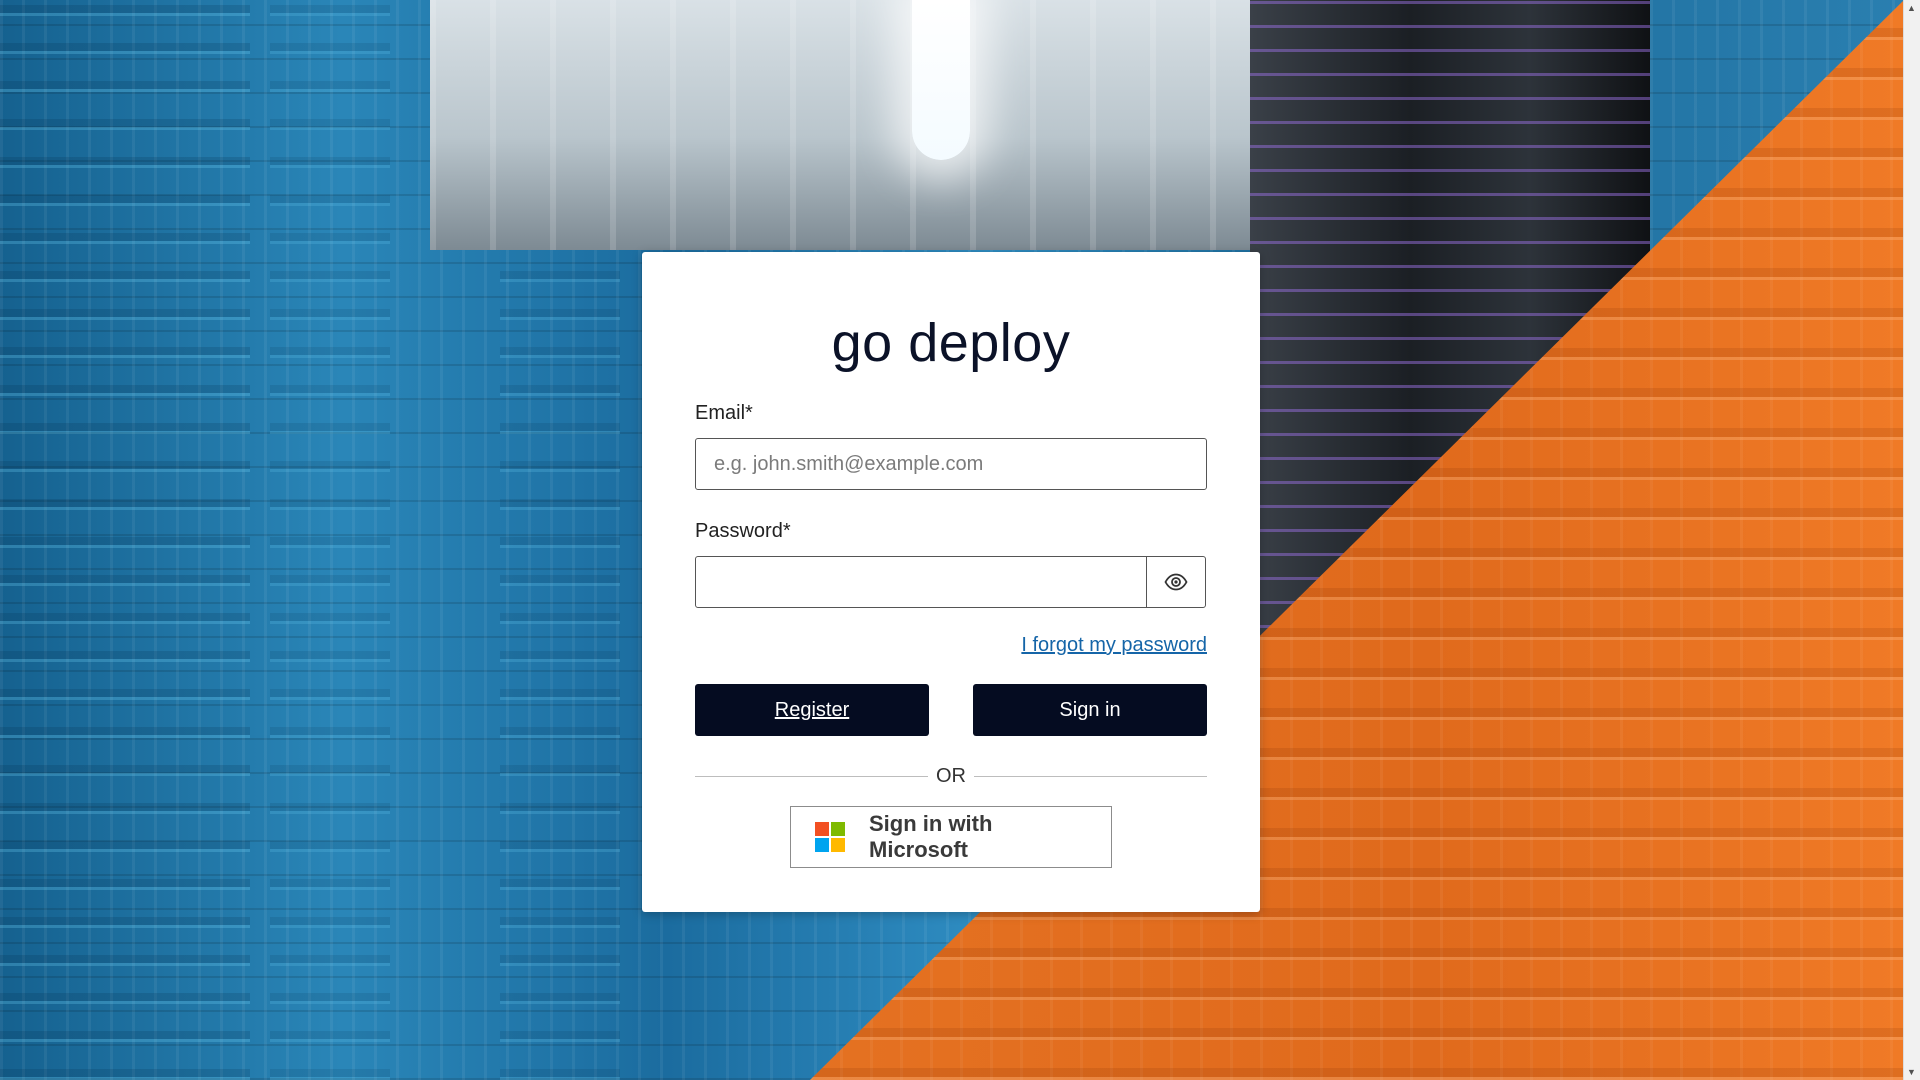 This screenshot has width=1920, height=1080. Describe the element at coordinates (951, 343) in the screenshot. I see `app-title: go deploy` at that location.